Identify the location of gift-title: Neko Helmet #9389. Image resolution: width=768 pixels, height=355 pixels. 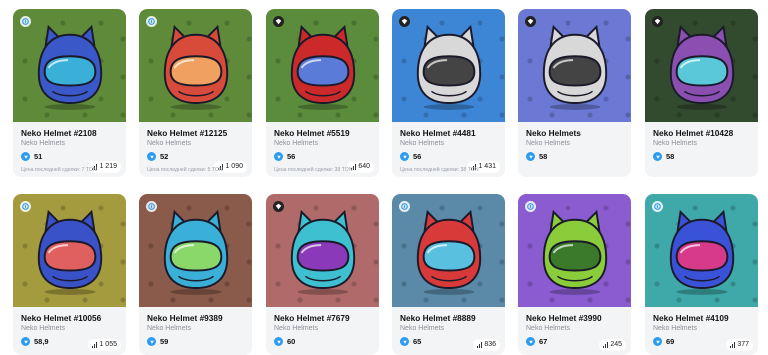
(185, 318).